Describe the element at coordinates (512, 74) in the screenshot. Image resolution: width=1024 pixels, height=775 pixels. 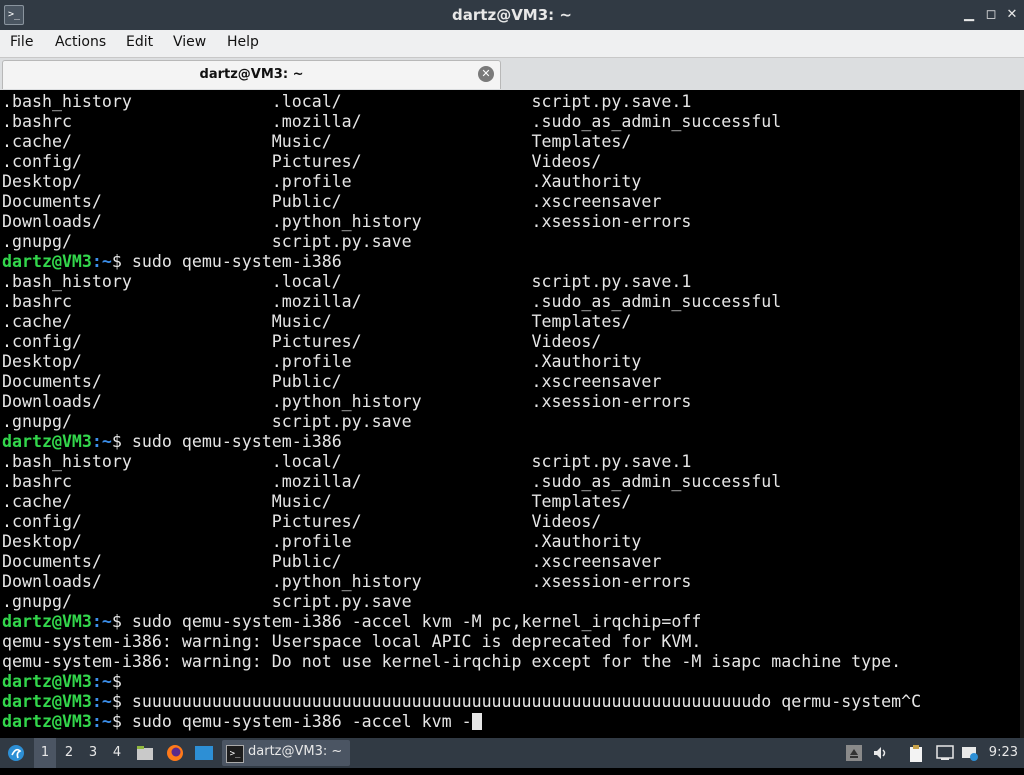
I see `tab-bar: dartz@VM3: ~ ✕` at that location.